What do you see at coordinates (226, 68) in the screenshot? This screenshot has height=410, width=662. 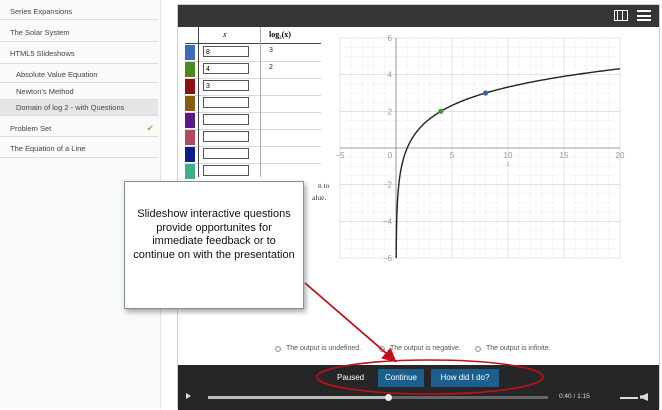 I see `x-input: 4` at bounding box center [226, 68].